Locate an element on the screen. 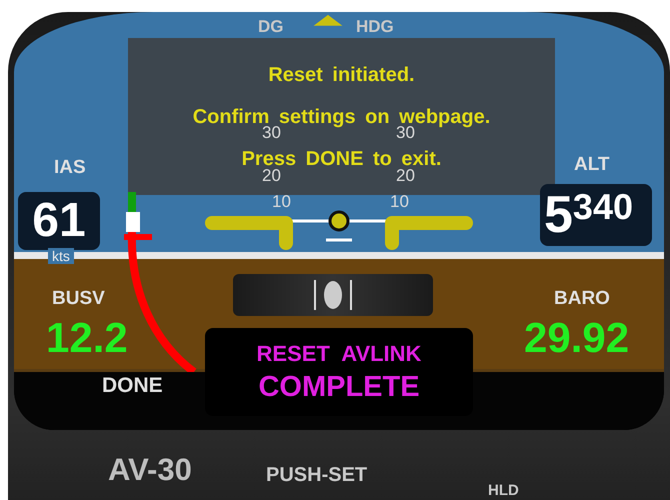 The width and height of the screenshot is (670, 500). altitude-hundreds: 340 is located at coordinates (602, 207).